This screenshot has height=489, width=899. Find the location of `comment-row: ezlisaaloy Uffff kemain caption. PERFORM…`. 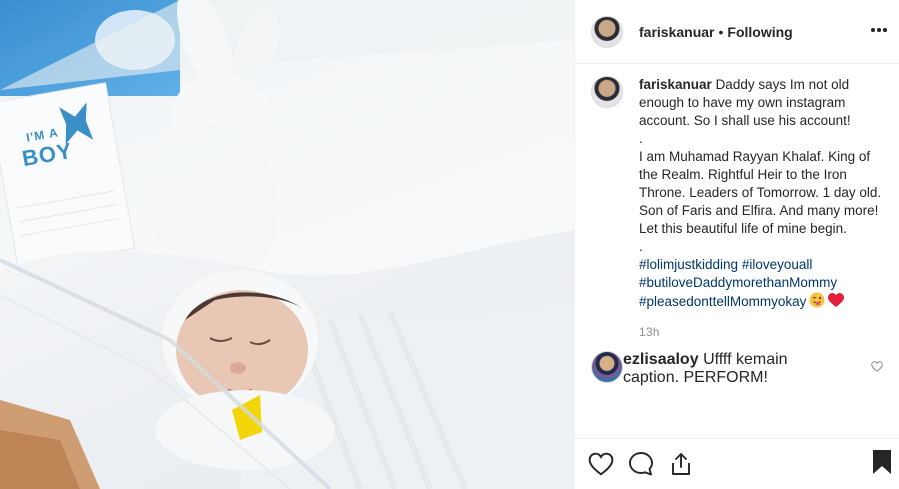

comment-row: ezlisaaloy Uffff kemain caption. PERFORM… is located at coordinates (737, 369).